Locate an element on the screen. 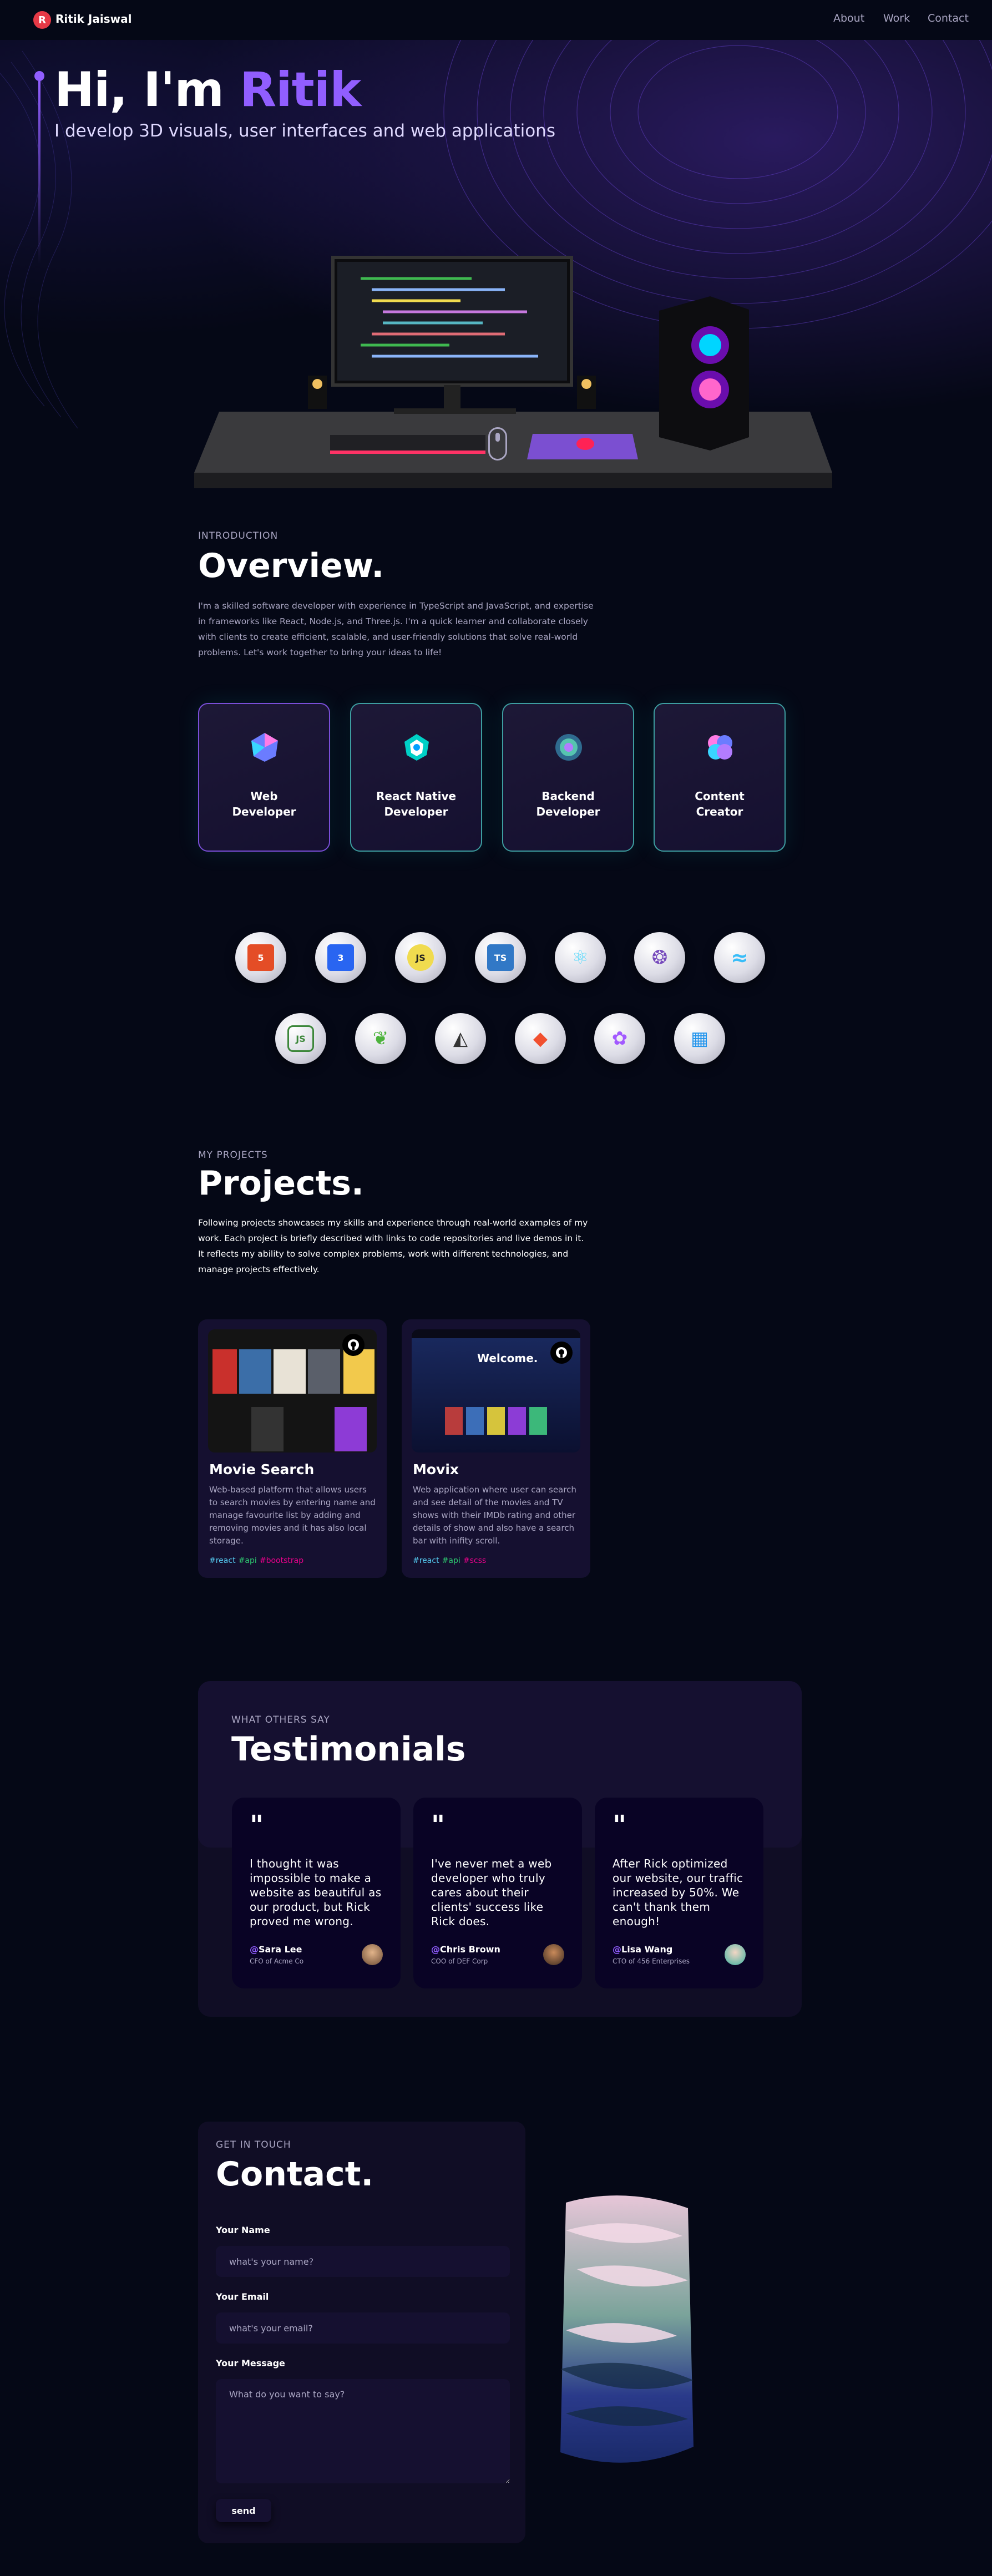 This screenshot has width=992, height=2576. service-label: Backend Developer is located at coordinates (568, 803).